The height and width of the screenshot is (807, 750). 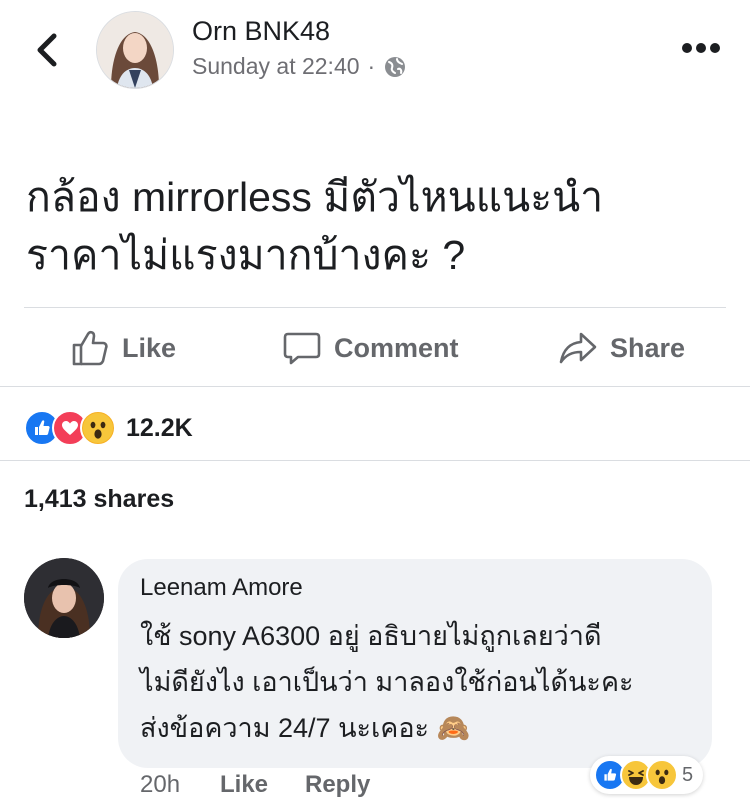 I want to click on reactions-summary: 12.2K, so click(x=108, y=428).